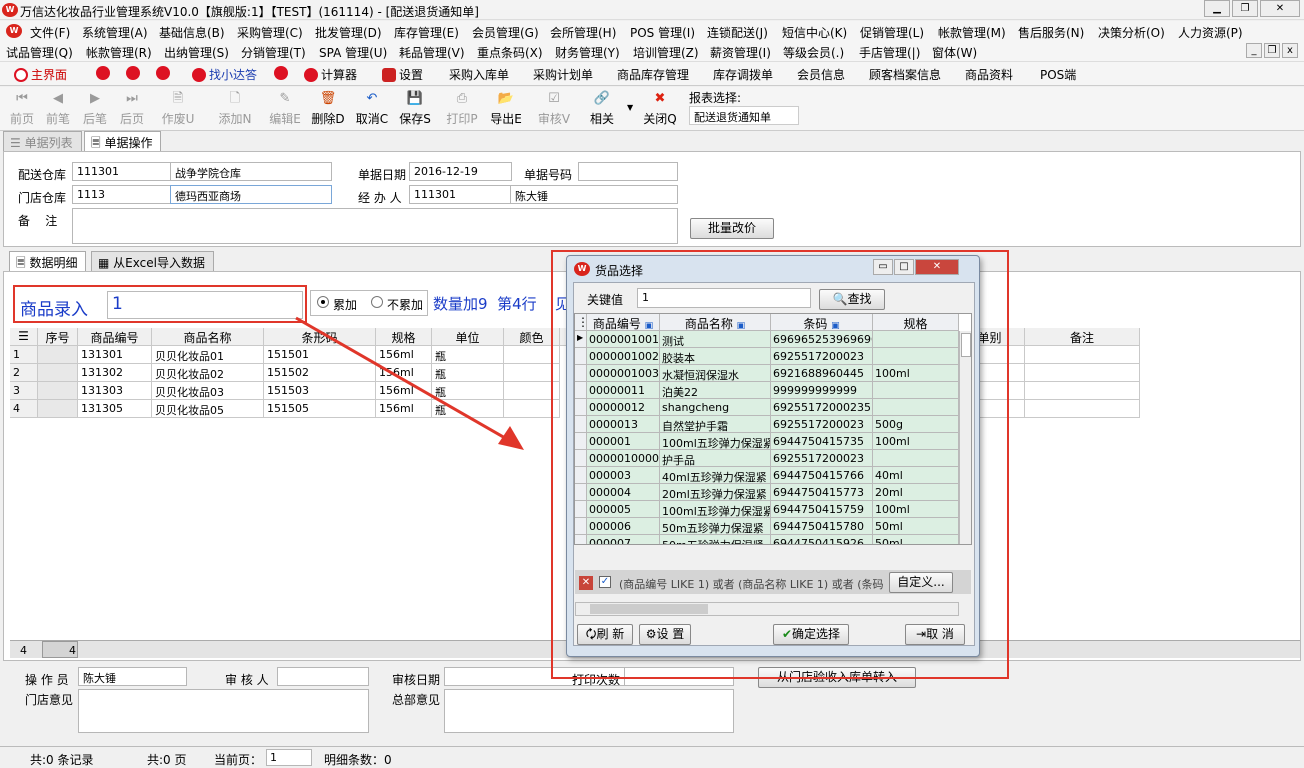 This screenshot has width=1304, height=768. Describe the element at coordinates (623, 509) in the screenshot. I see `goods-code-cell: 000005` at that location.